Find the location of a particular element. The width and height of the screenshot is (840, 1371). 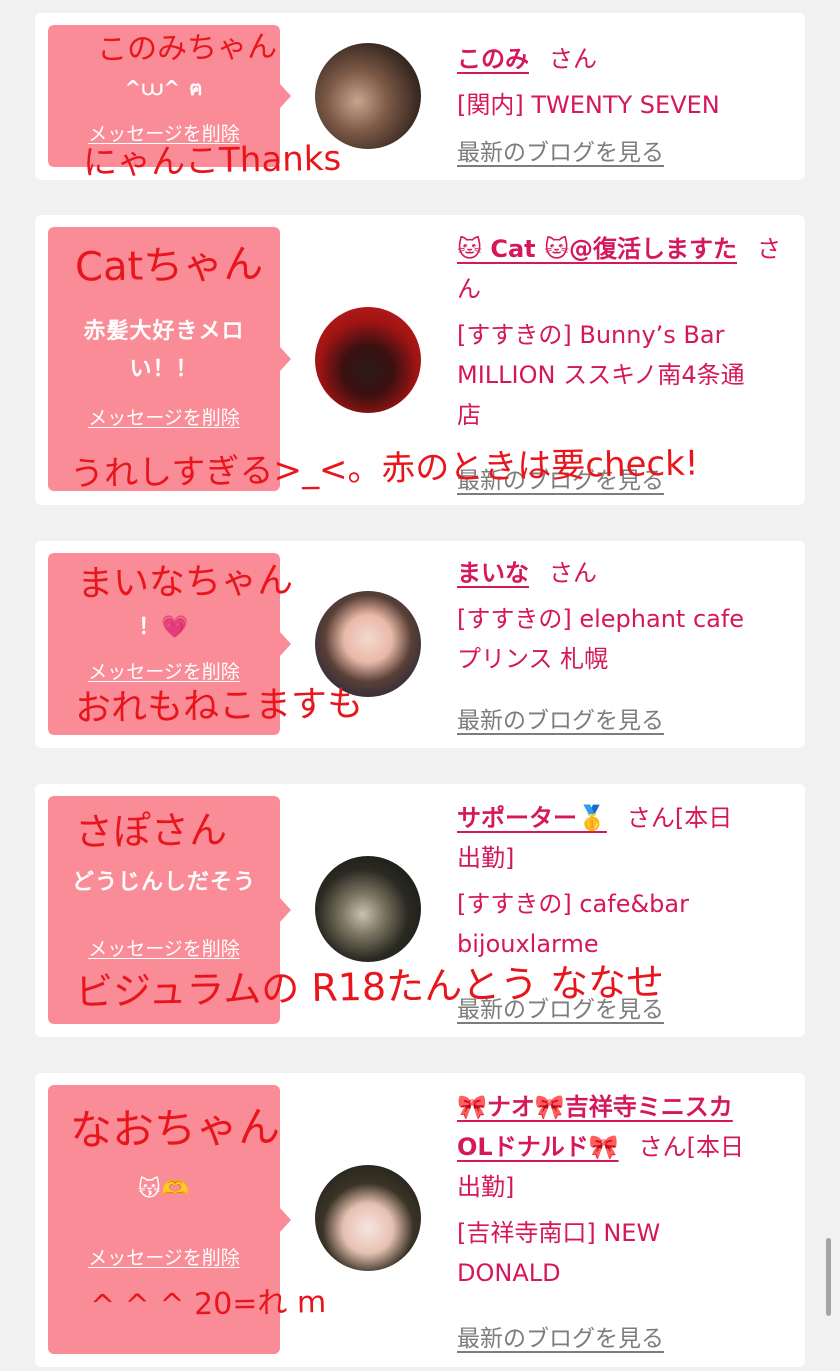

handwritten-note: おれもねこますも is located at coordinates (219, 706).